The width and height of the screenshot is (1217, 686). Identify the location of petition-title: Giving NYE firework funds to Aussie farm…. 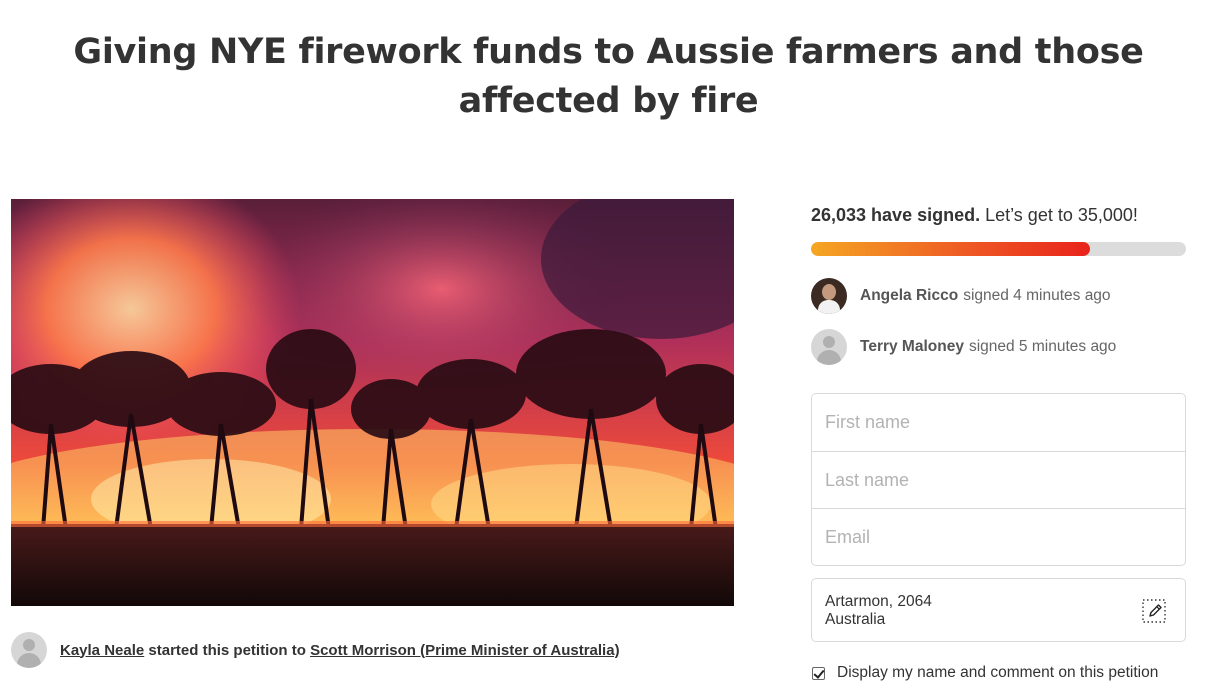
(608, 76).